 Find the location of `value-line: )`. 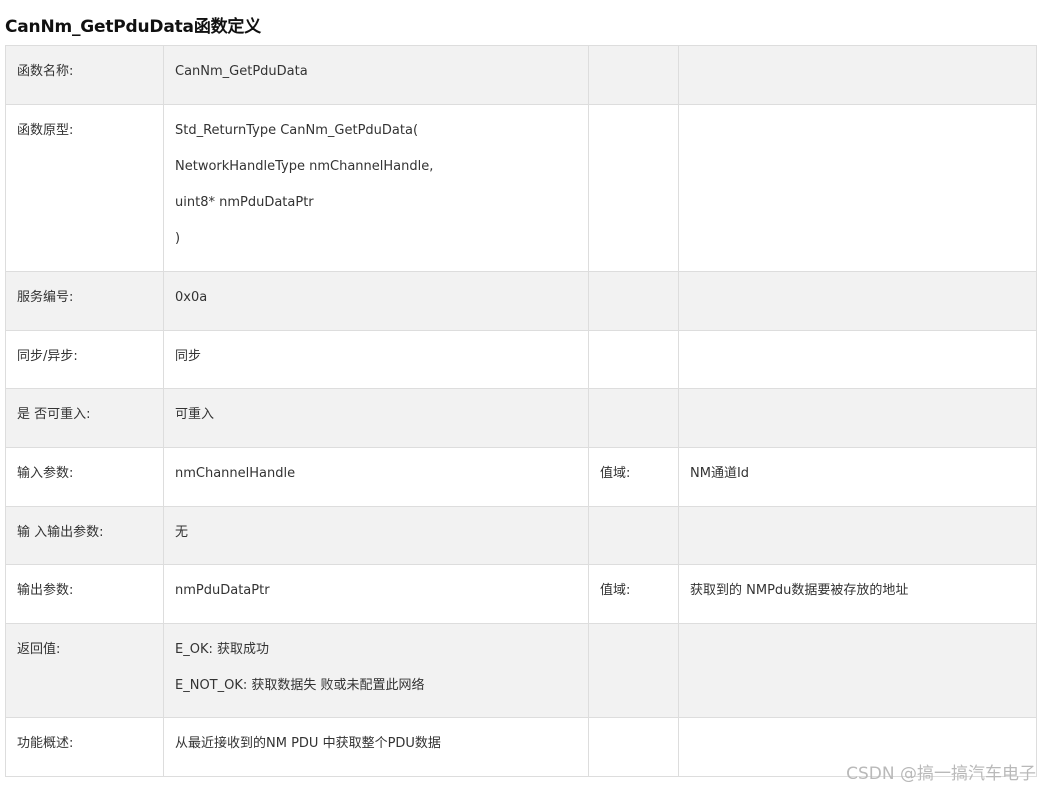

value-line: ) is located at coordinates (178, 238).